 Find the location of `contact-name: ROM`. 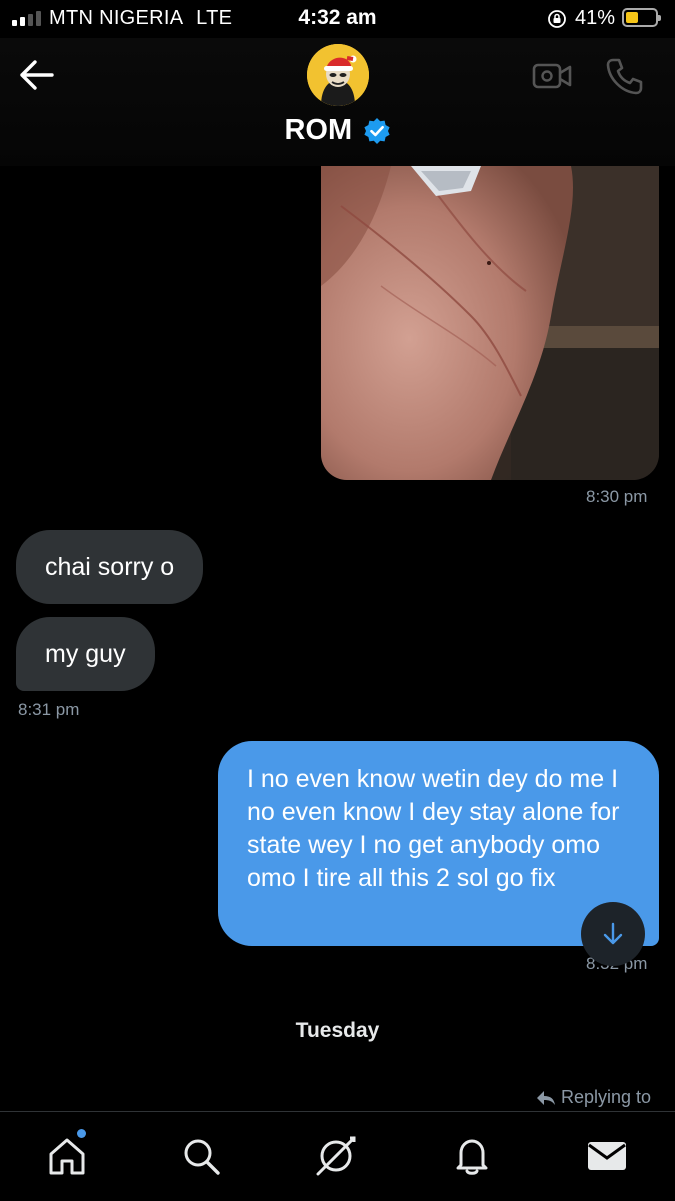

contact-name: ROM is located at coordinates (318, 130).